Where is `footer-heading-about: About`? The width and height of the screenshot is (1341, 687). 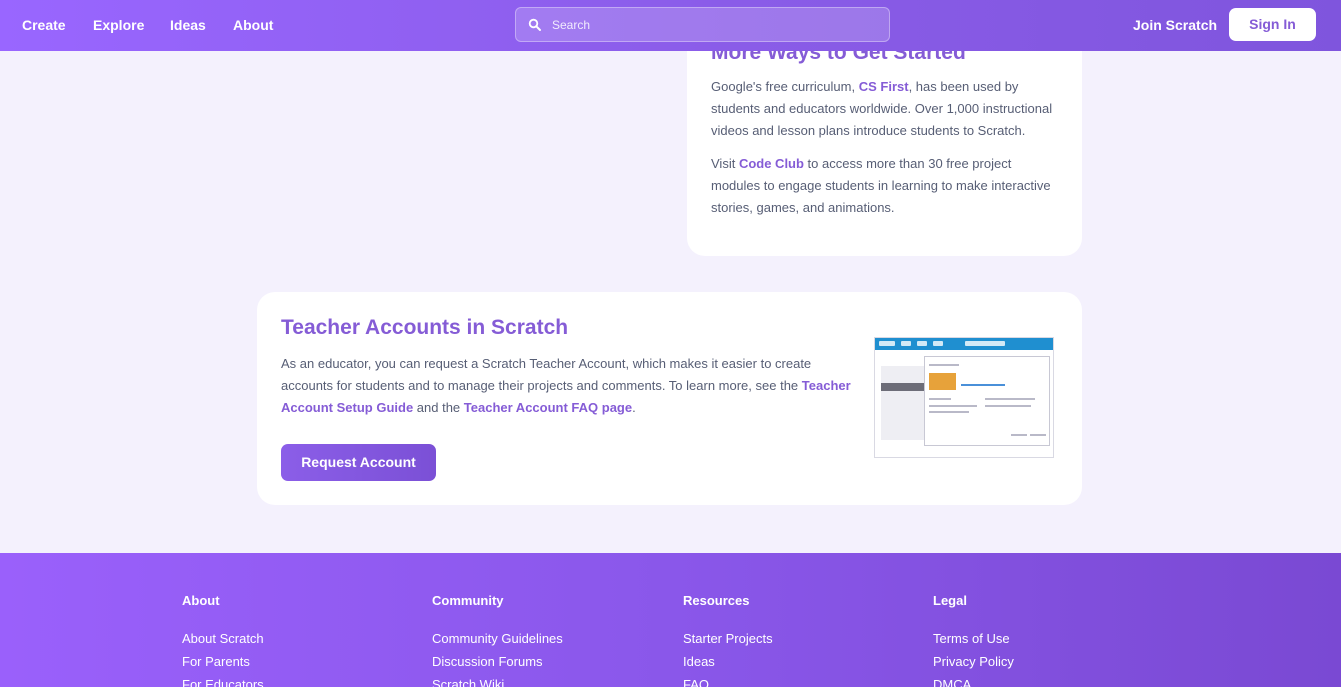 footer-heading-about: About is located at coordinates (201, 600).